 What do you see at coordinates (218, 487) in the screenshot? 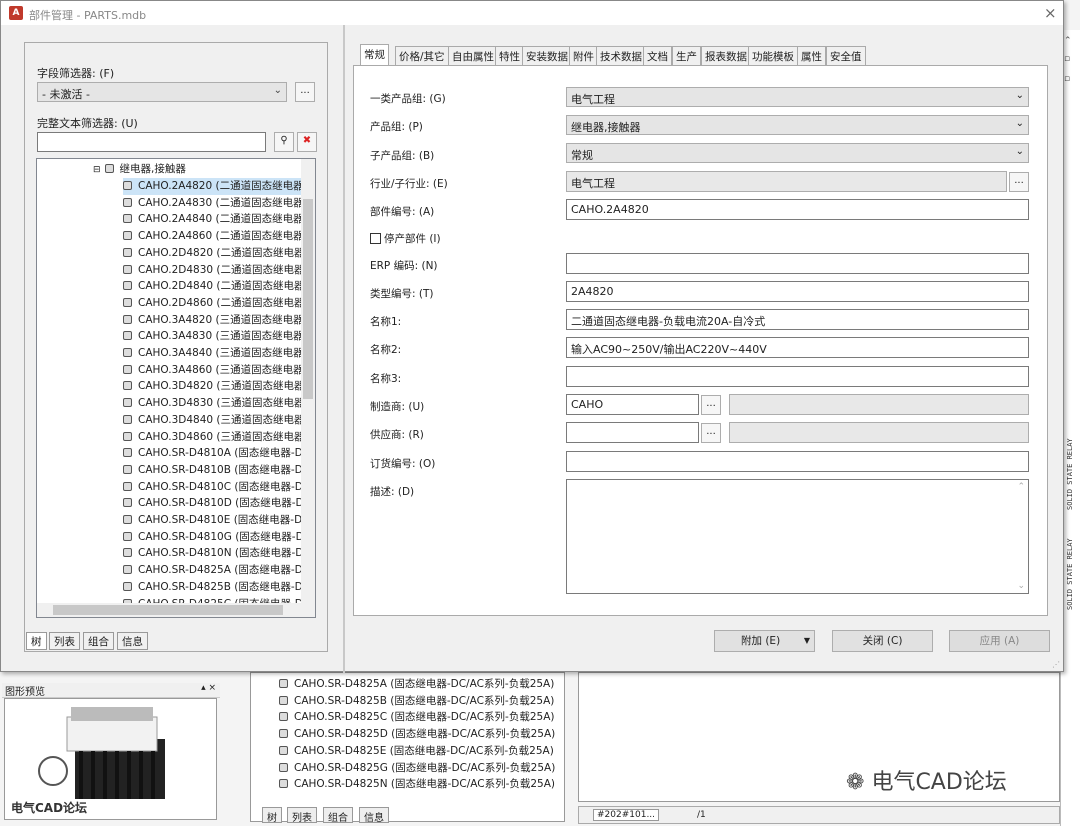
I see `tree-item: CAHO.SR-D4810C (固态继电器-DC/` at bounding box center [218, 487].